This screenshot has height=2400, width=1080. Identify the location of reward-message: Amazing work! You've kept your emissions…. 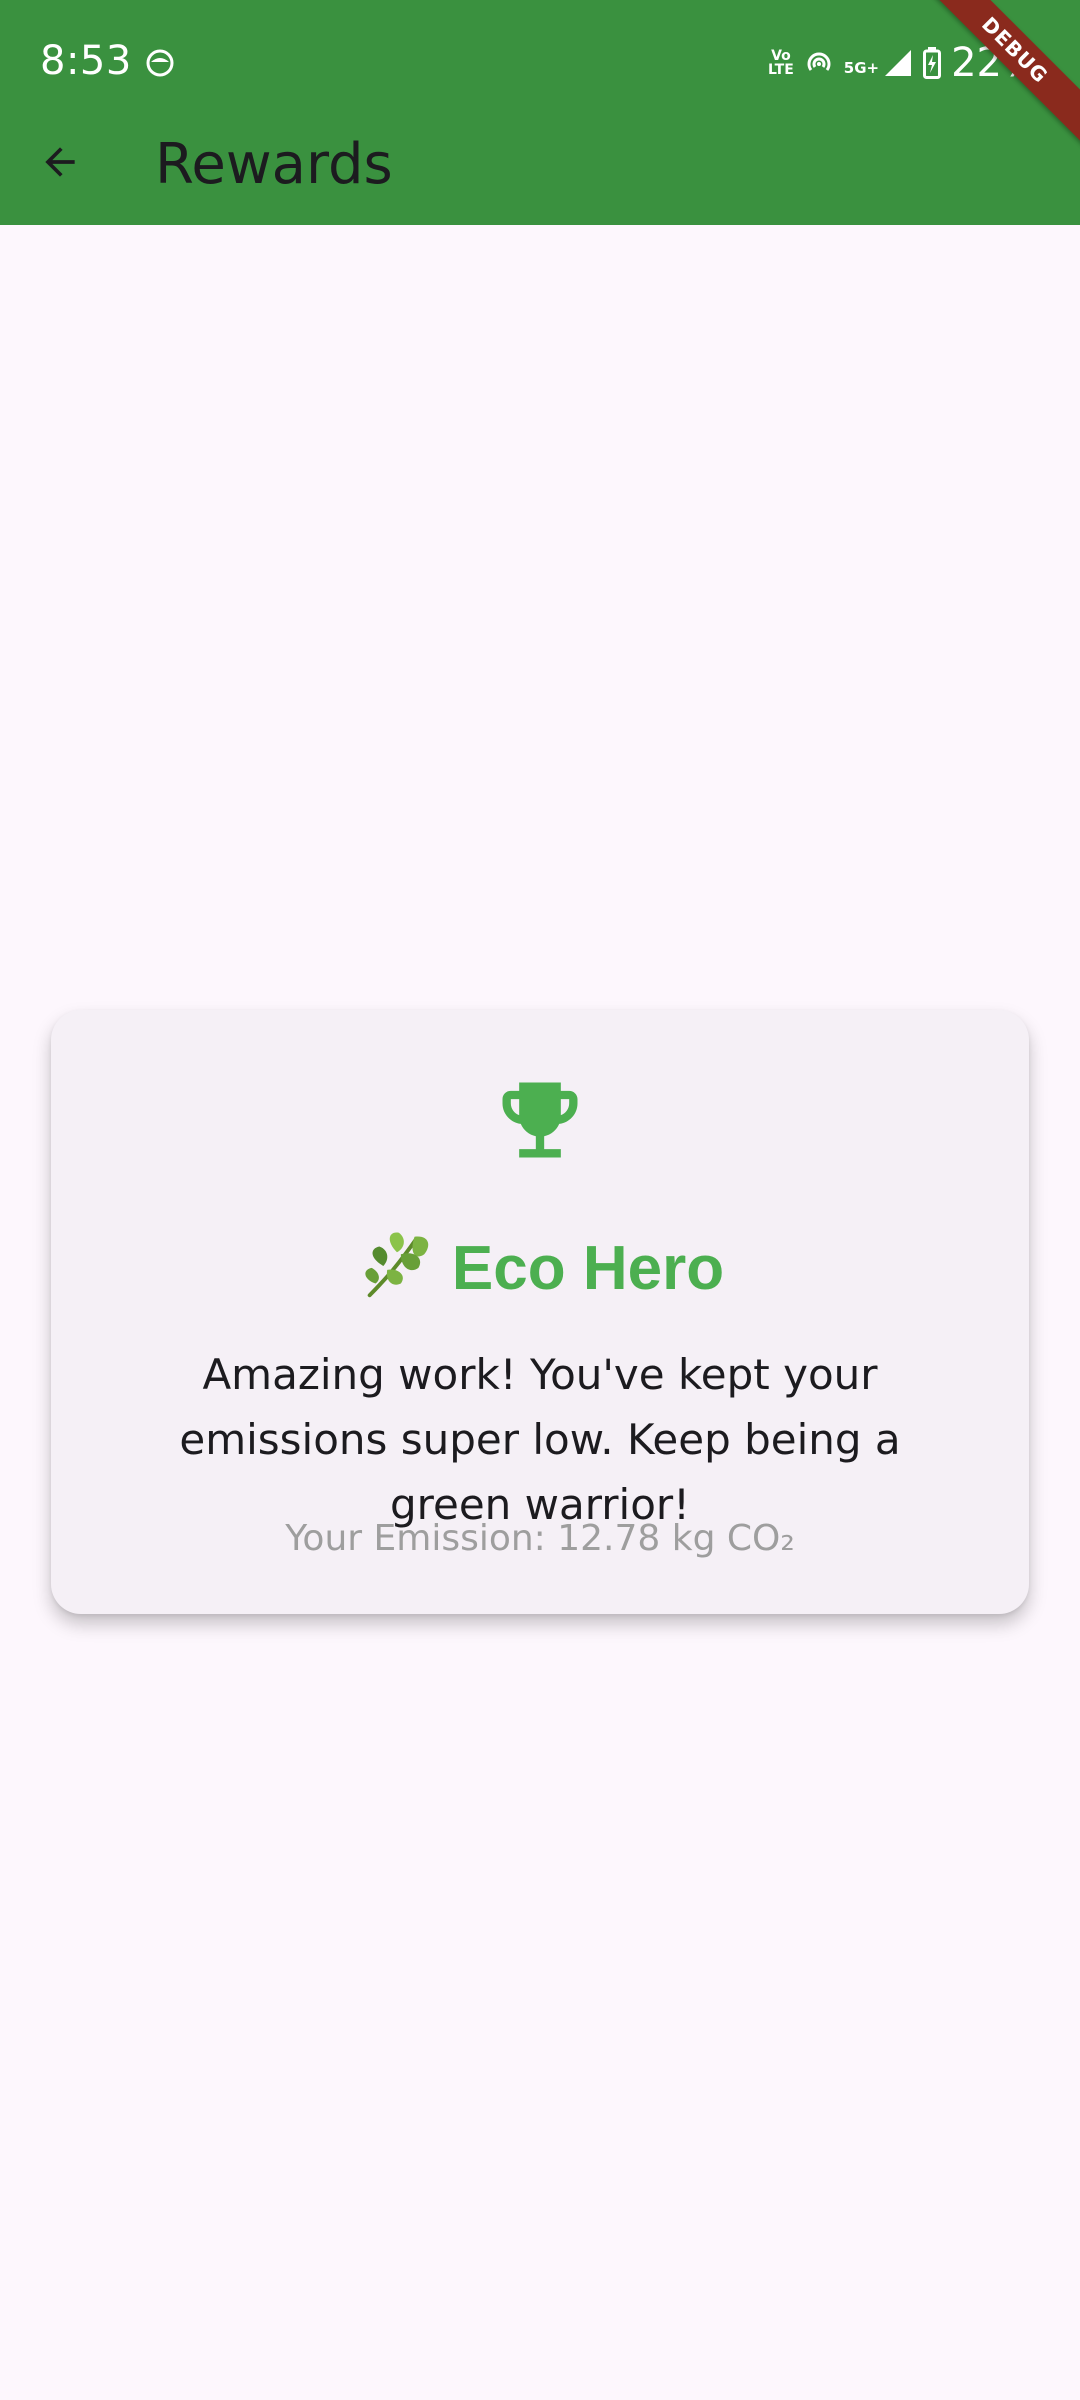
(540, 1439).